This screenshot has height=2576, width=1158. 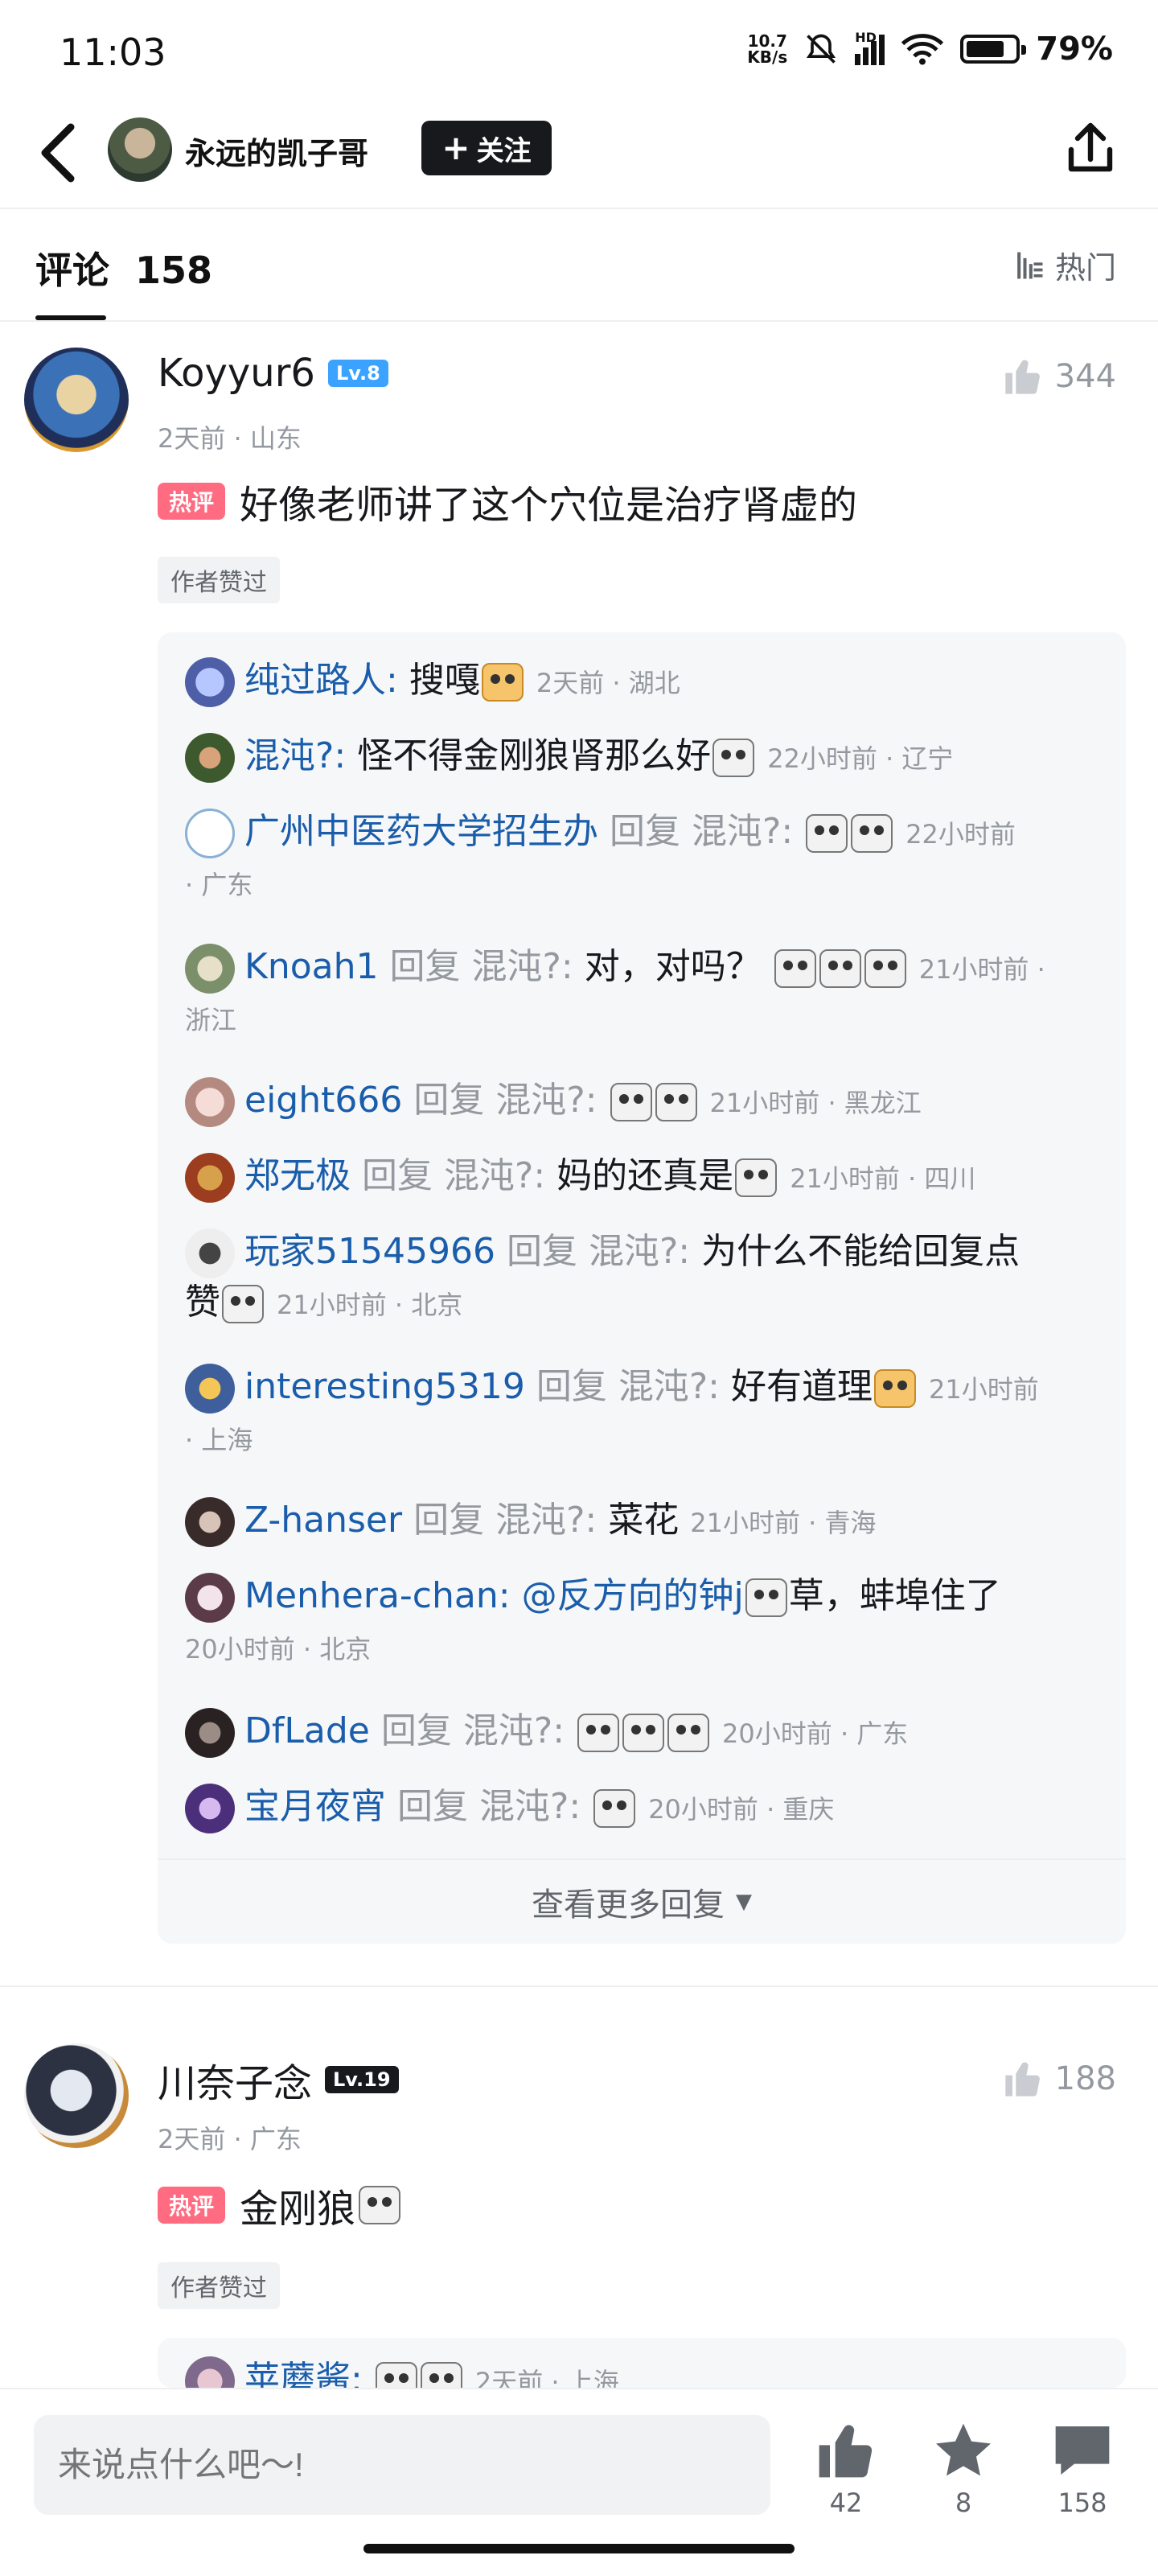 What do you see at coordinates (767, 49) in the screenshot?
I see `net-speed: 10.7 KB/s` at bounding box center [767, 49].